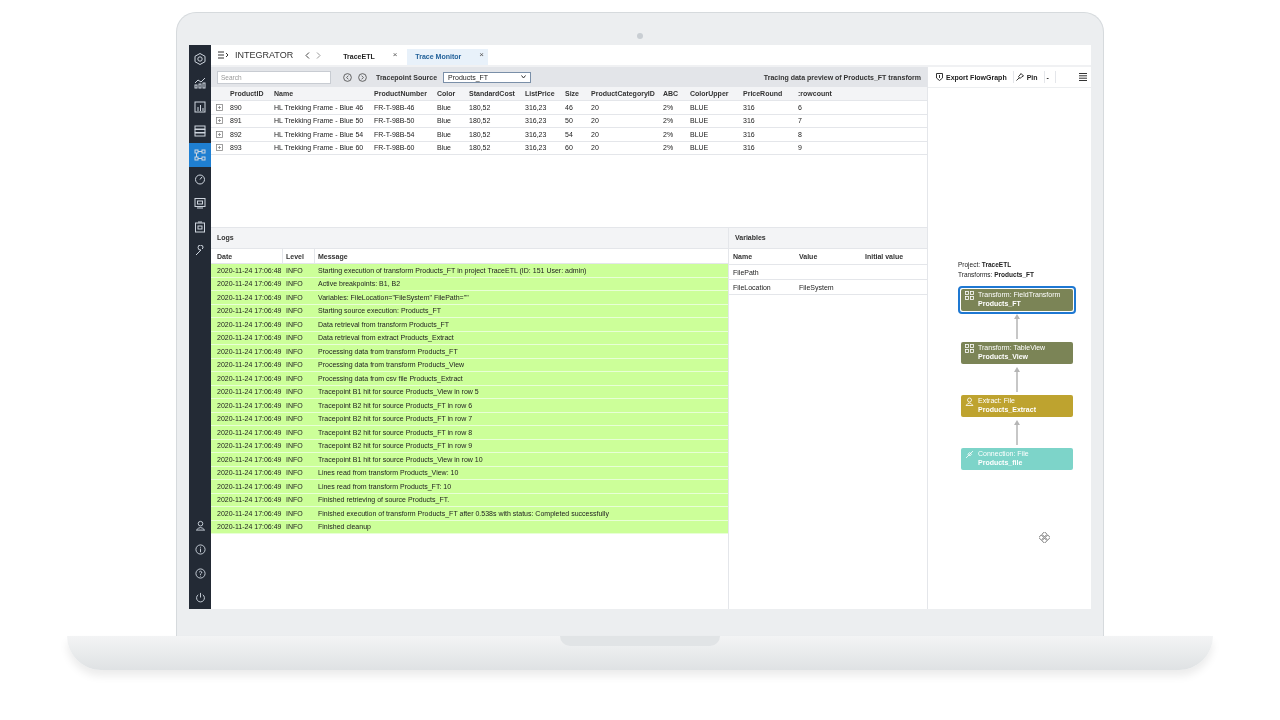  What do you see at coordinates (200, 227) in the screenshot?
I see `package-icon` at bounding box center [200, 227].